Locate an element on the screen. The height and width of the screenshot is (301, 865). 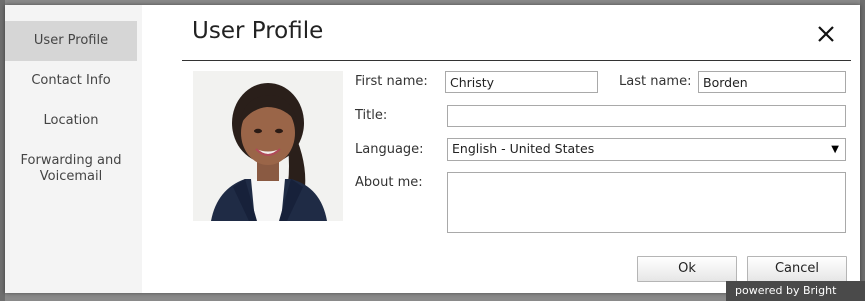
last-name-label: Last name: is located at coordinates (655, 81).